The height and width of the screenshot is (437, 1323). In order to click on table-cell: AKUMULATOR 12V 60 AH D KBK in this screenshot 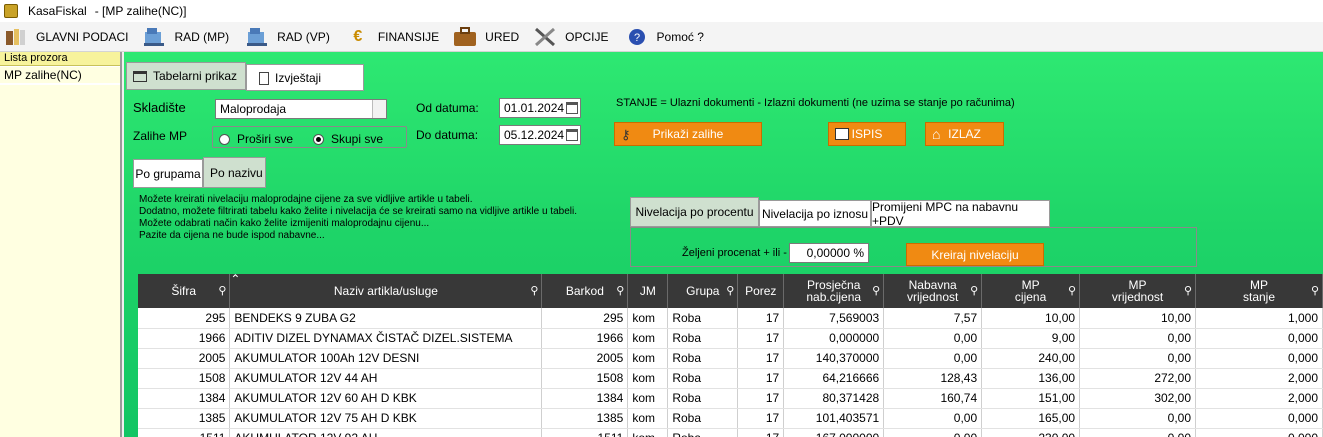, I will do `click(386, 398)`.